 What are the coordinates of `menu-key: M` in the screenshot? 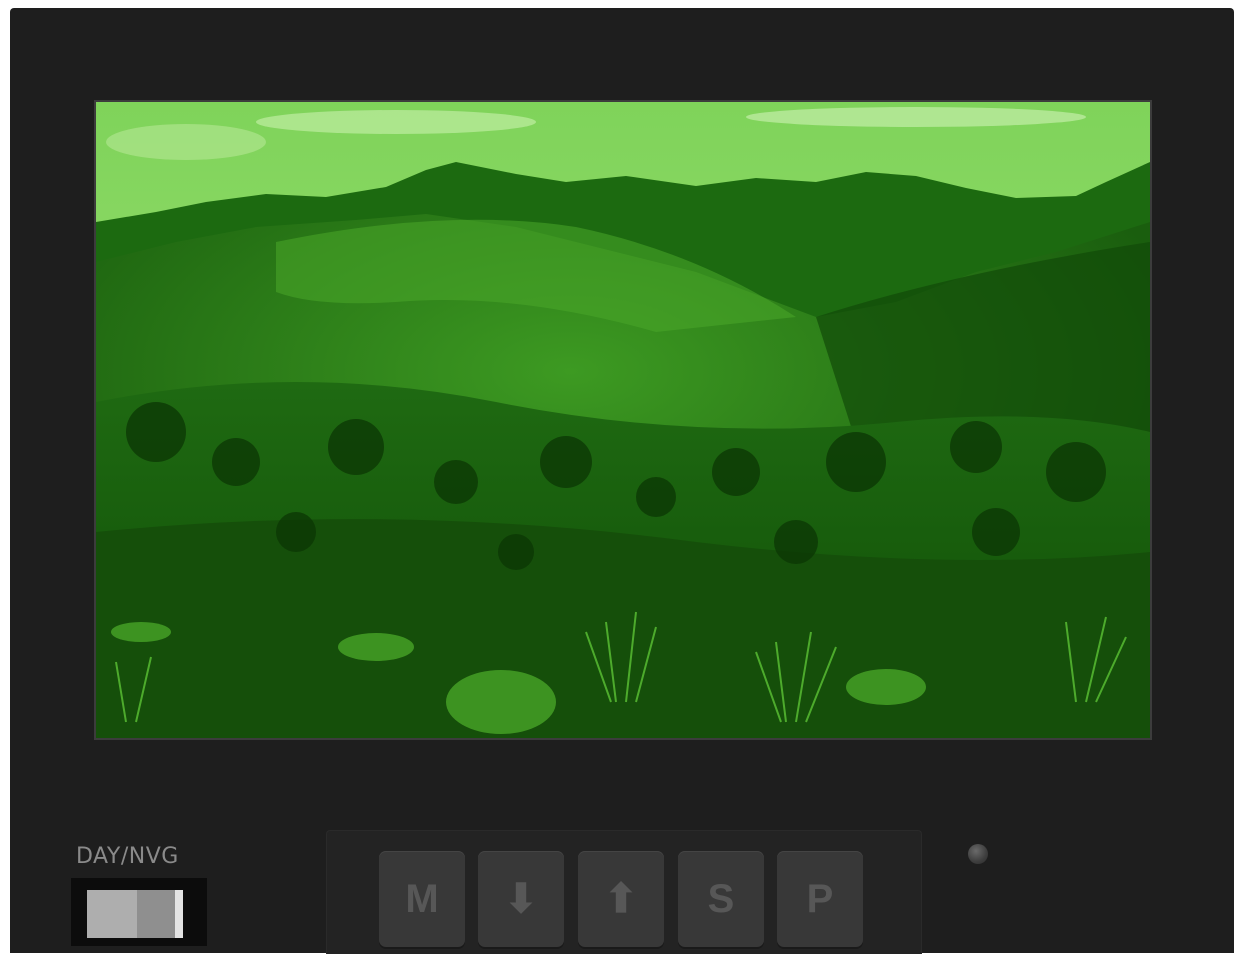 It's located at (422, 899).